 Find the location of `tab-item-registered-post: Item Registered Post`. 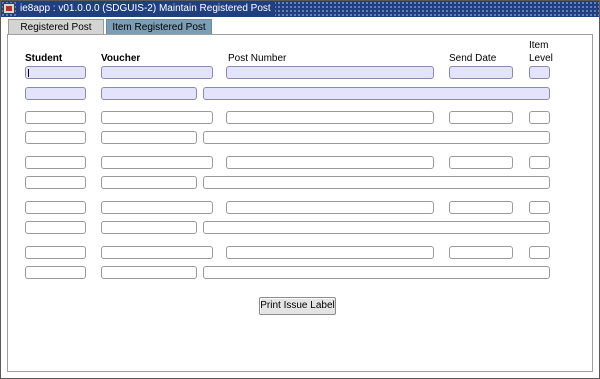

tab-item-registered-post: Item Registered Post is located at coordinates (159, 27).